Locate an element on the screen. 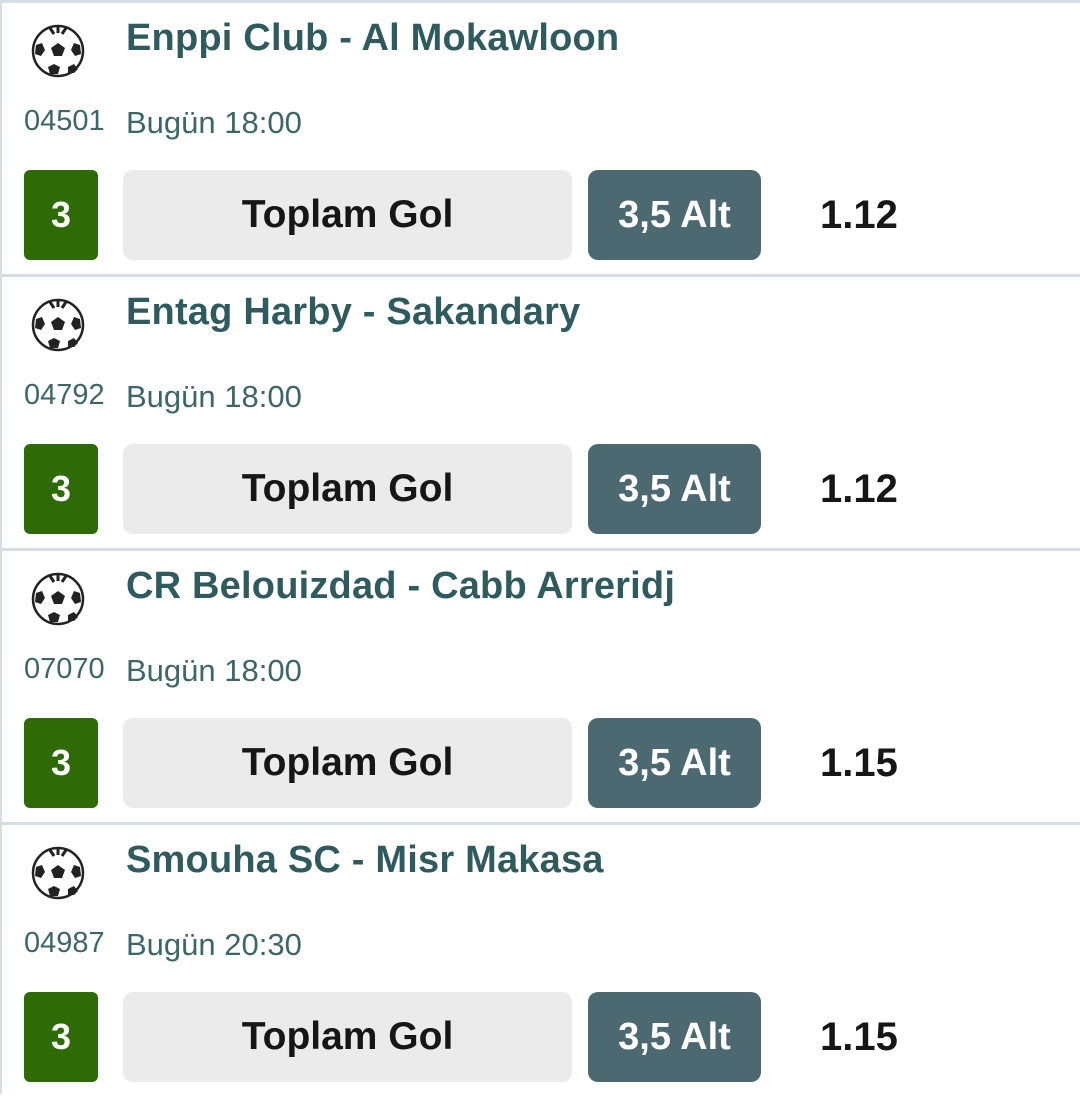 Image resolution: width=1080 pixels, height=1096 pixels. match-code: 04987 is located at coordinates (64, 943).